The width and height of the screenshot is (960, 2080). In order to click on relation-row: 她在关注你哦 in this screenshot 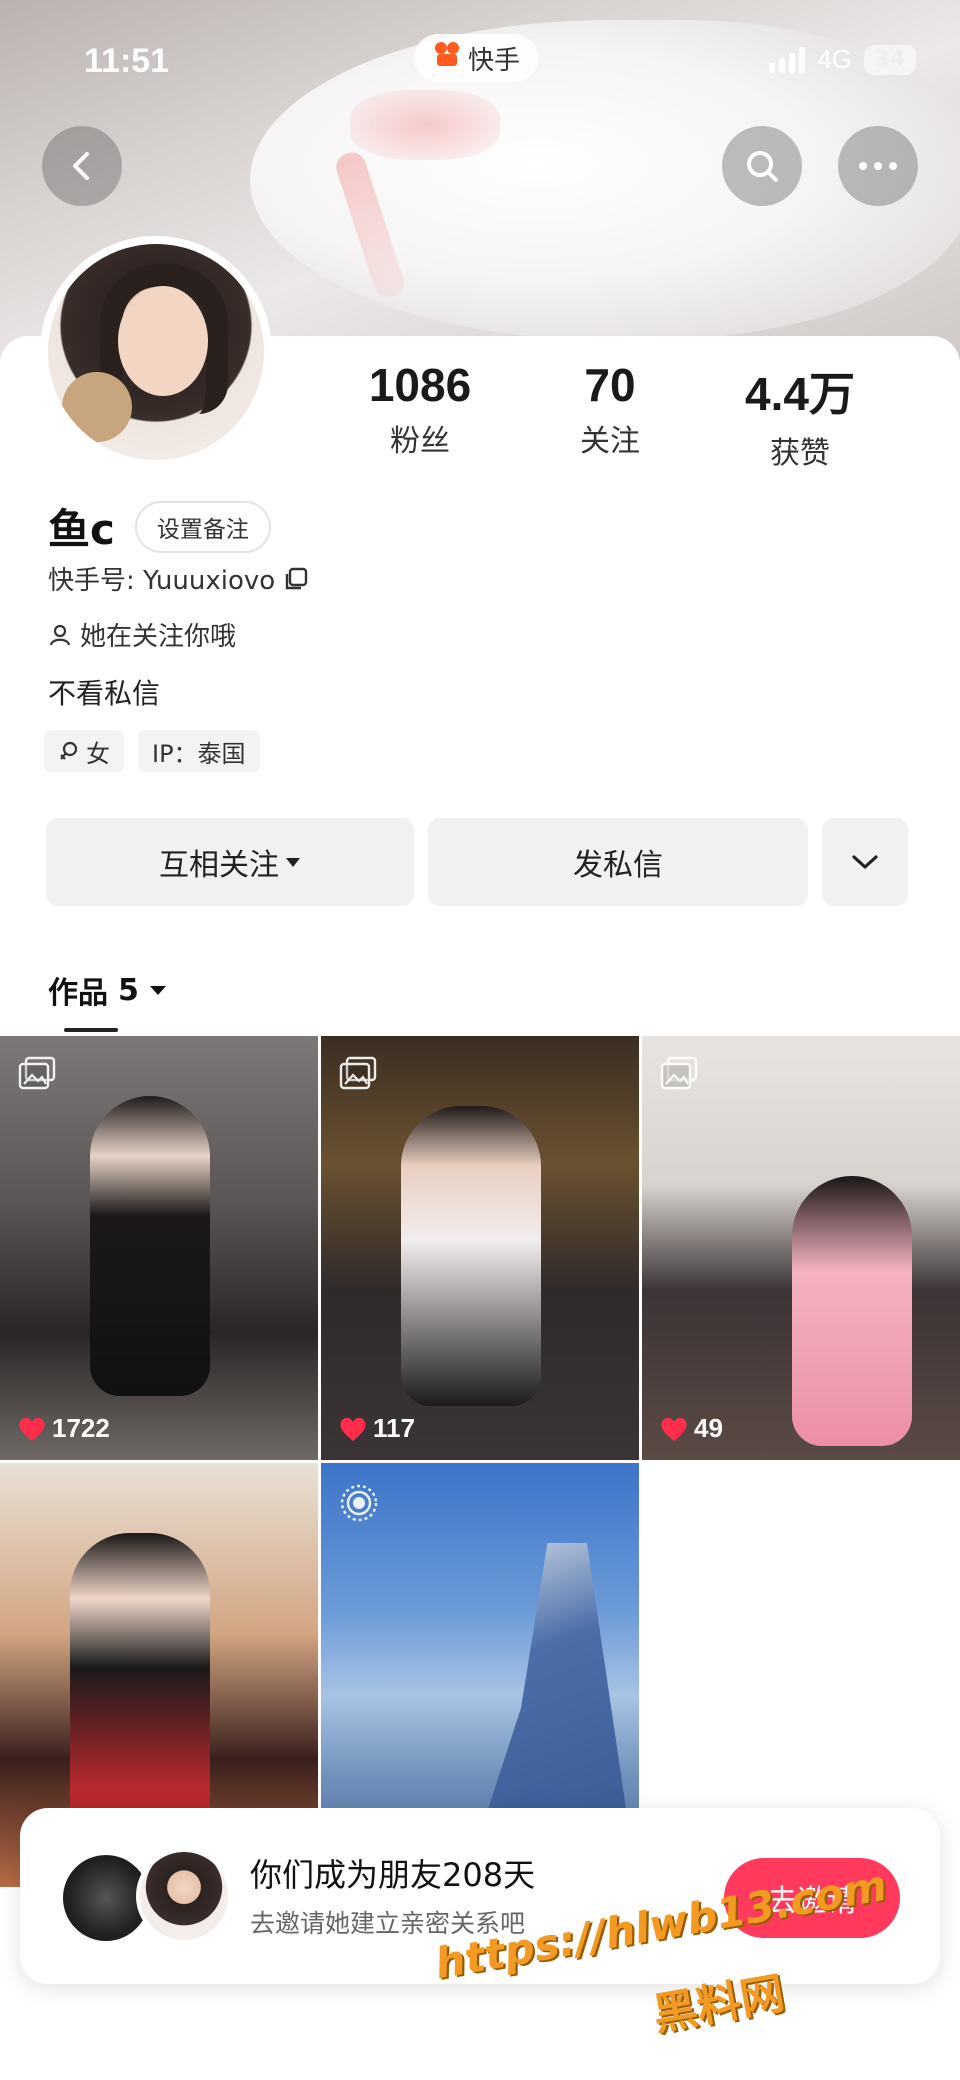, I will do `click(142, 634)`.